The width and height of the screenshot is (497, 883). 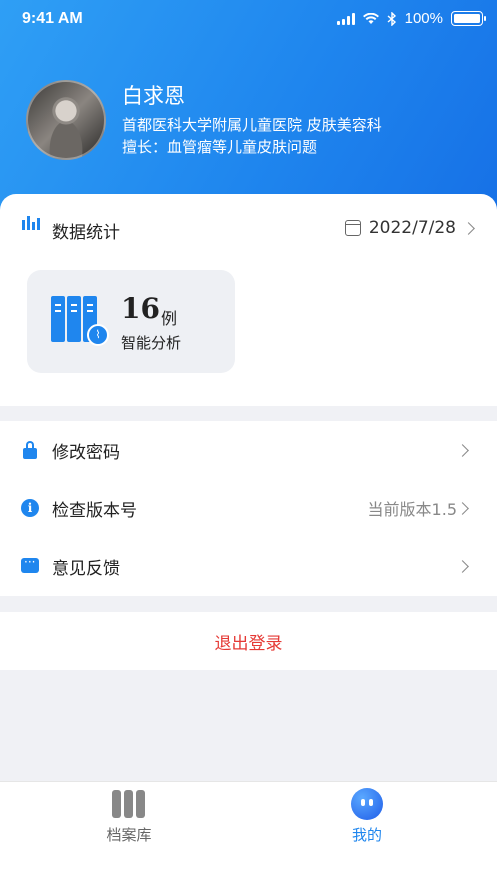 I want to click on folders-icon: ⌇, so click(x=80, y=321).